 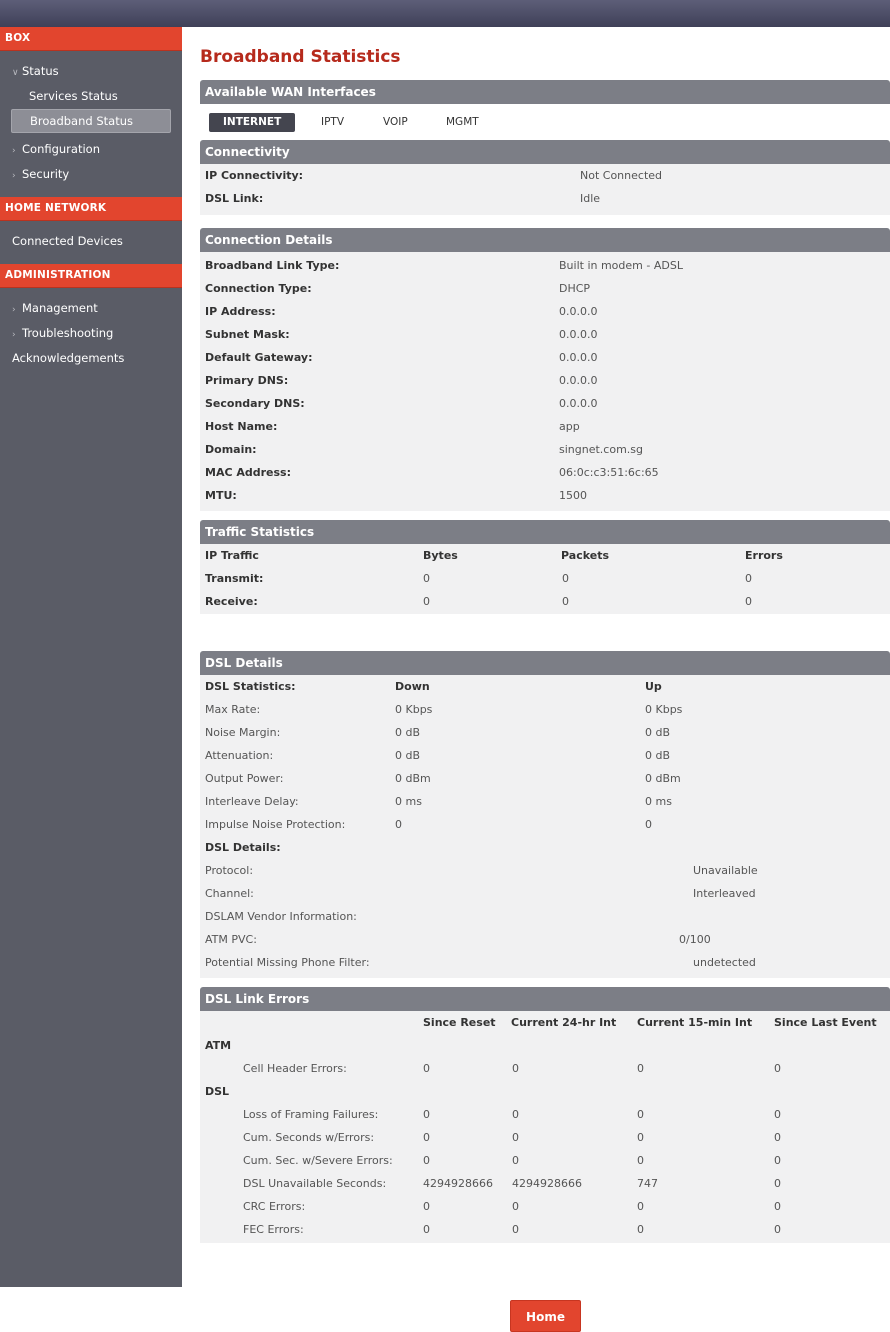 What do you see at coordinates (234, 578) in the screenshot?
I see `row-label: Transmit:` at bounding box center [234, 578].